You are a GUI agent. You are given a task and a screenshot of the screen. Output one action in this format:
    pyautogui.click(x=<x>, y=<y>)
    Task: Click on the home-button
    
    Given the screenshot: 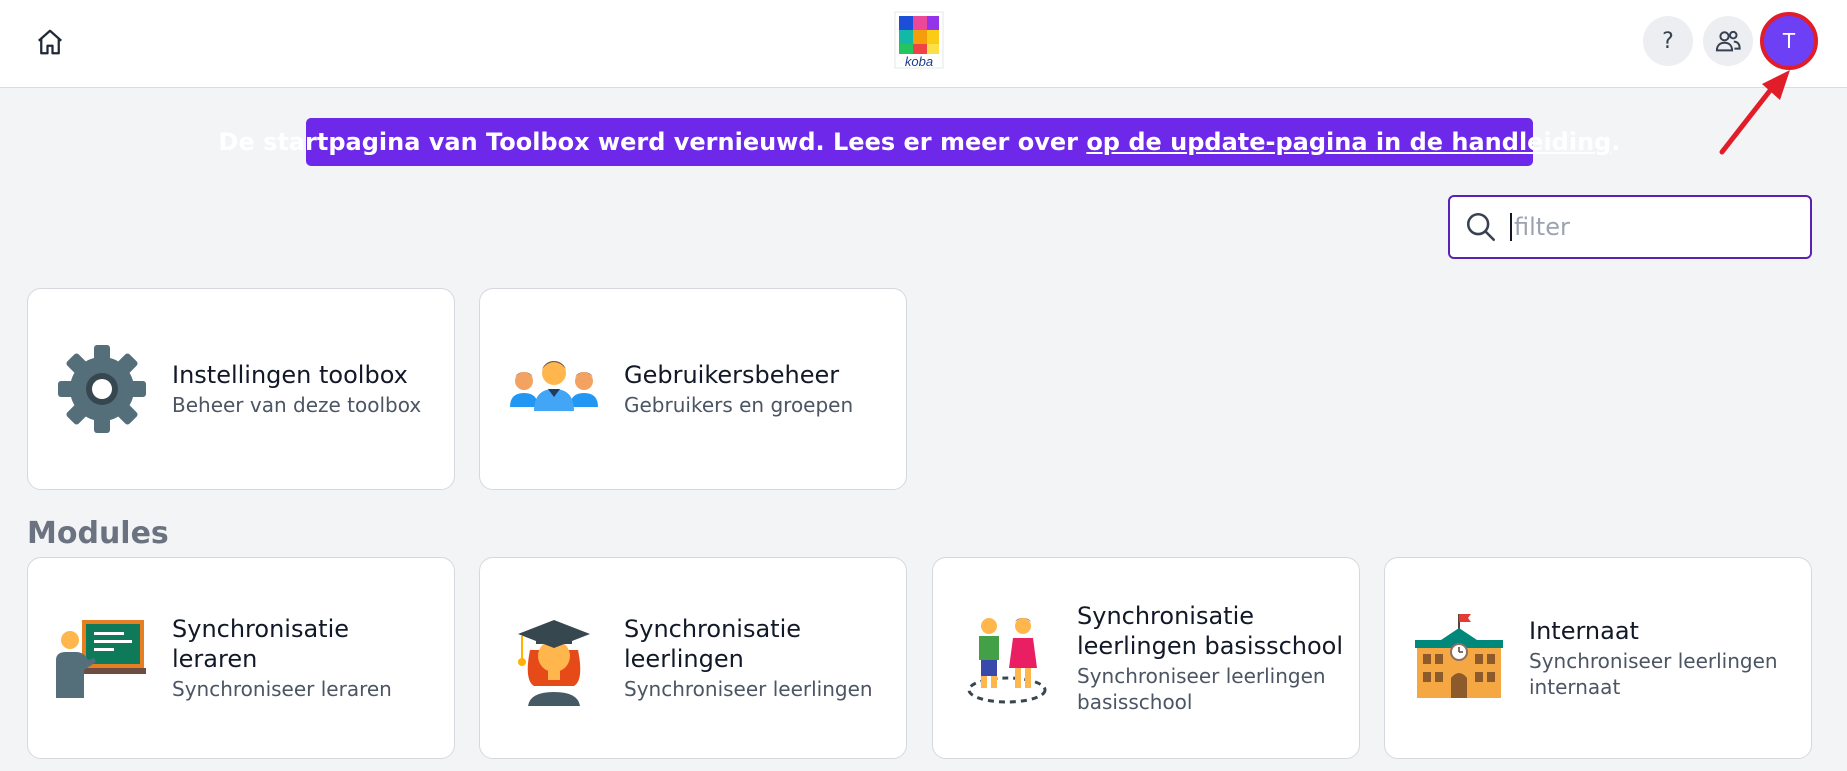 What is the action you would take?
    pyautogui.click(x=50, y=42)
    